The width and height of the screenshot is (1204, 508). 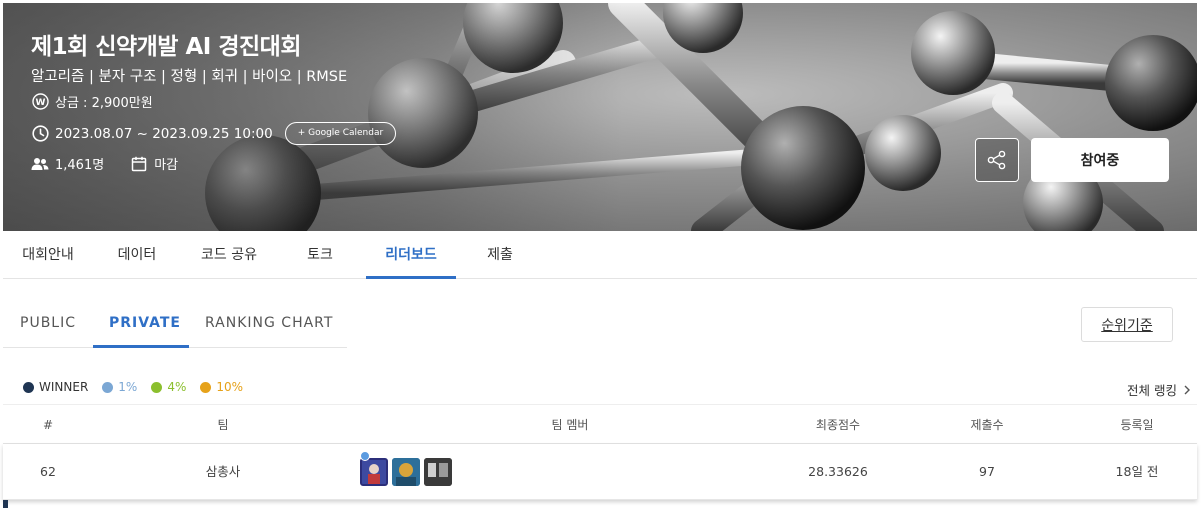 What do you see at coordinates (411, 277) in the screenshot?
I see `active-tab-indicator` at bounding box center [411, 277].